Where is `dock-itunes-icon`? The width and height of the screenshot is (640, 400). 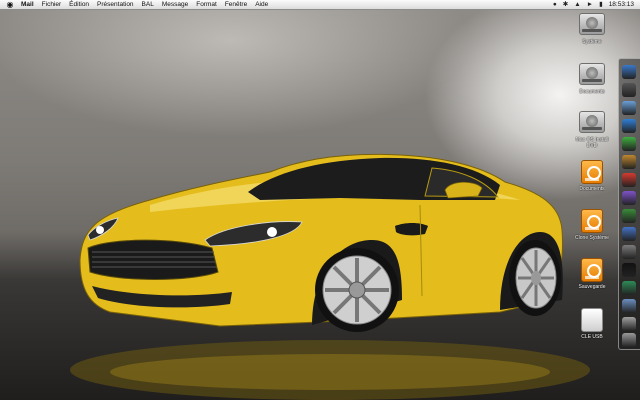
dock-itunes-icon is located at coordinates (629, 198).